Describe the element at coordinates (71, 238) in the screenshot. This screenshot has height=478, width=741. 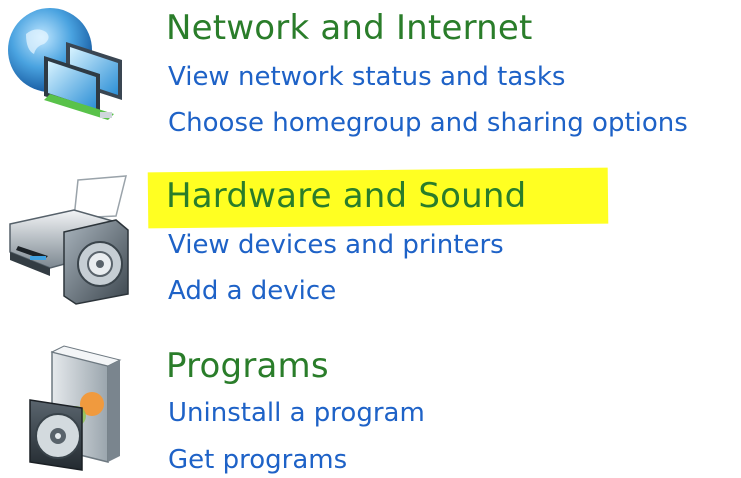
I see `printer-speaker-icon` at that location.